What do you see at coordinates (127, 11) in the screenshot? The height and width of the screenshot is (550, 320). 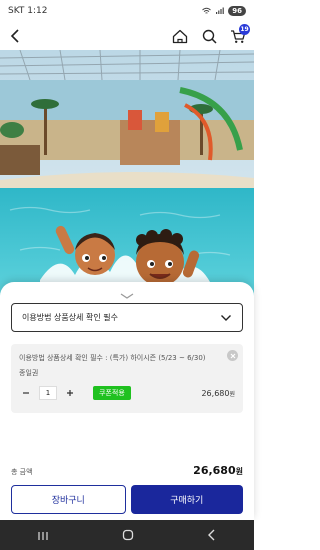 I see `status-bar: SKT 1:12 96` at bounding box center [127, 11].